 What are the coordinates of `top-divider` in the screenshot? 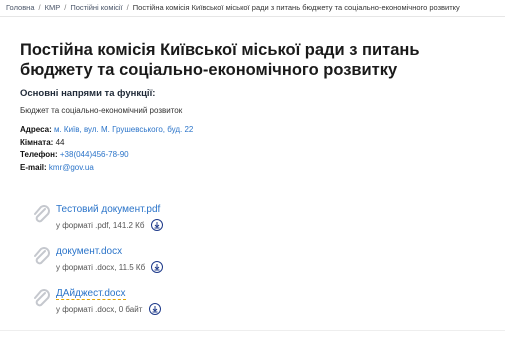 It's located at (252, 16).